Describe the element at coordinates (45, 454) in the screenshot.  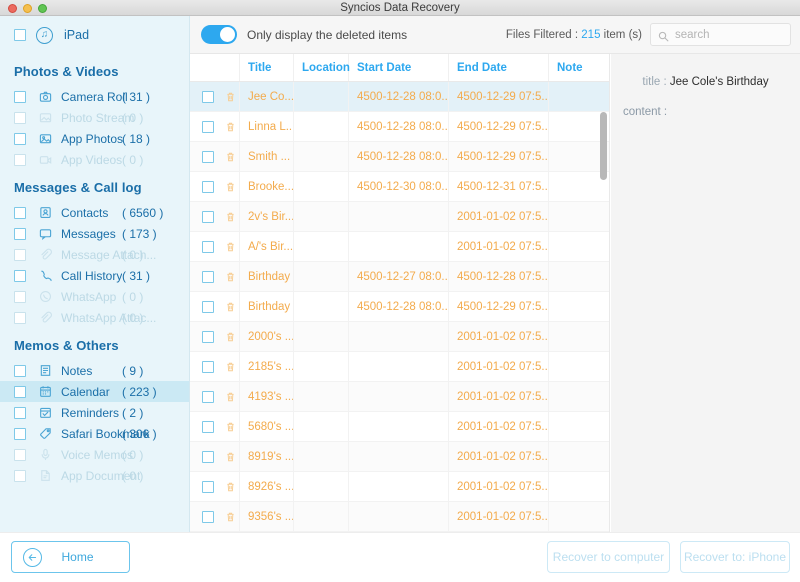
I see `microphone-icon` at that location.